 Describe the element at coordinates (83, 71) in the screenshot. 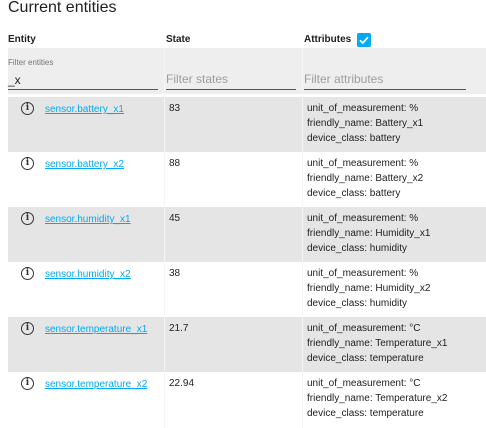

I see `entity-filter-field: Filter entities _x` at that location.